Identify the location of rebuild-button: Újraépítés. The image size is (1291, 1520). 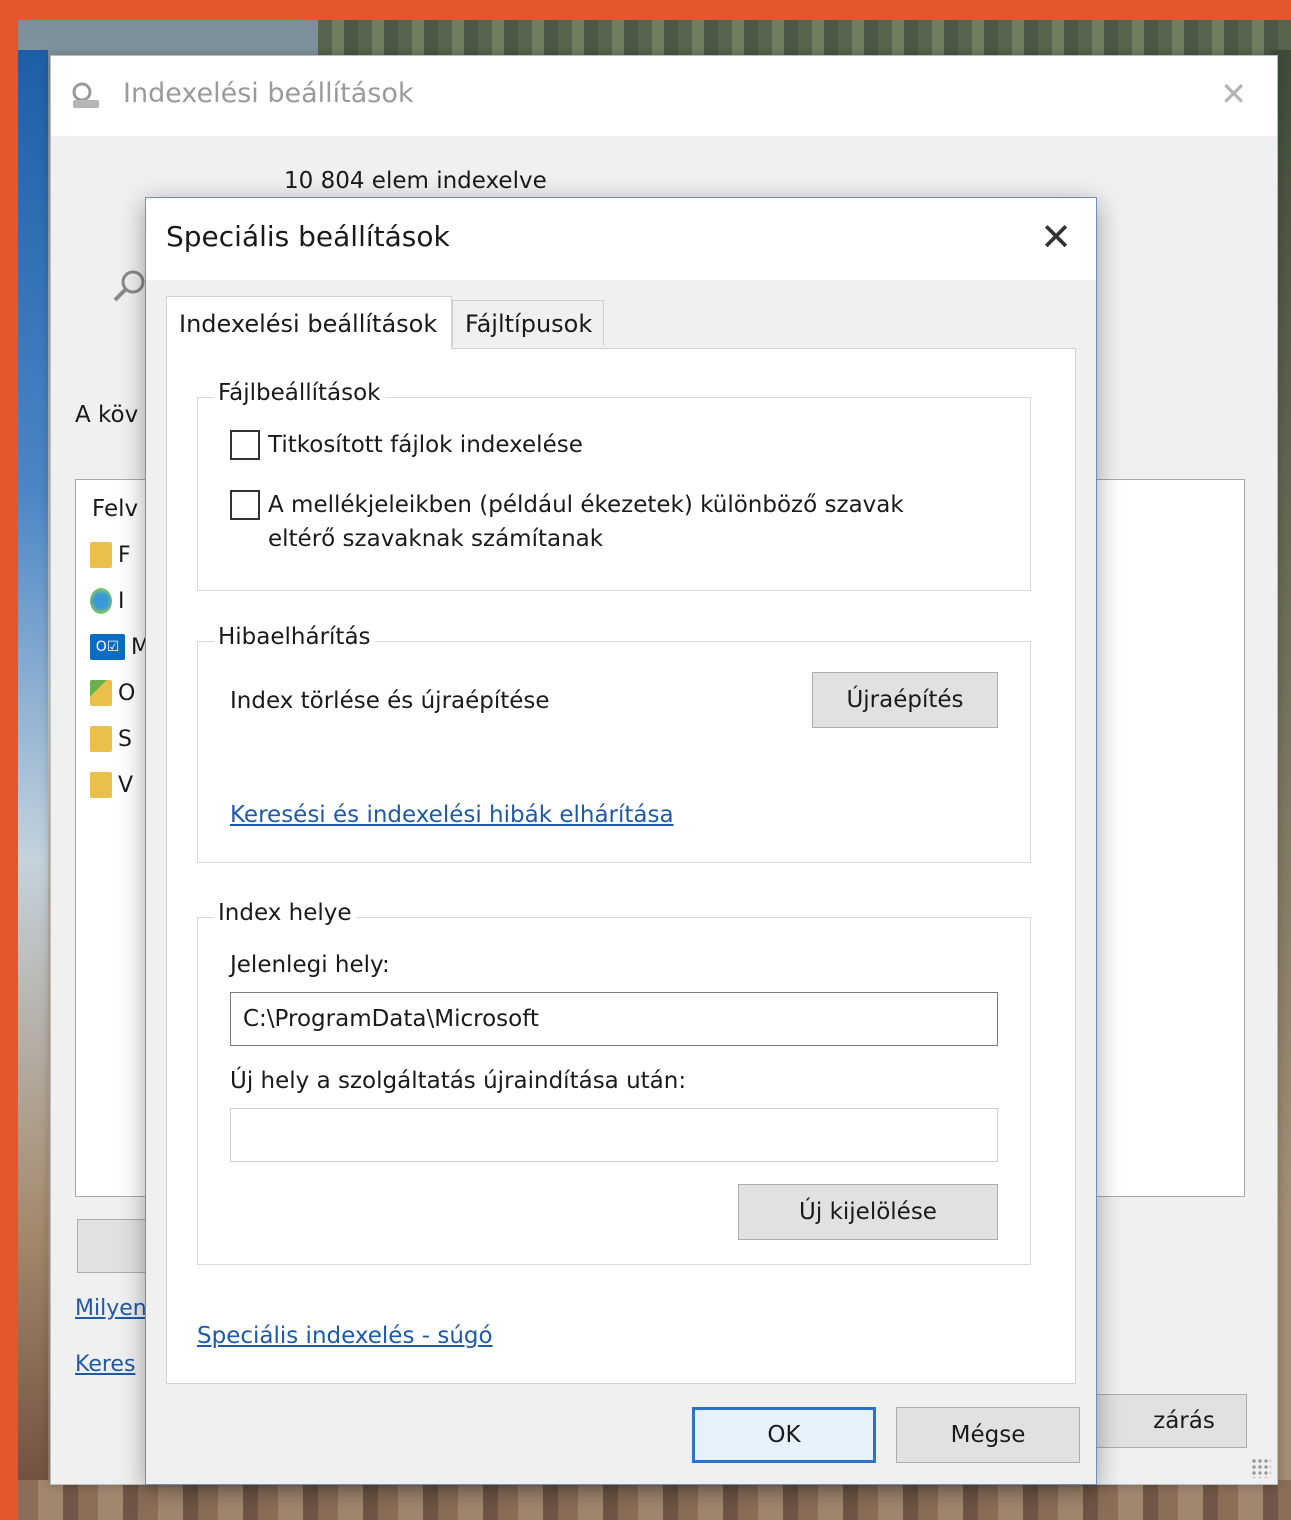
(905, 700).